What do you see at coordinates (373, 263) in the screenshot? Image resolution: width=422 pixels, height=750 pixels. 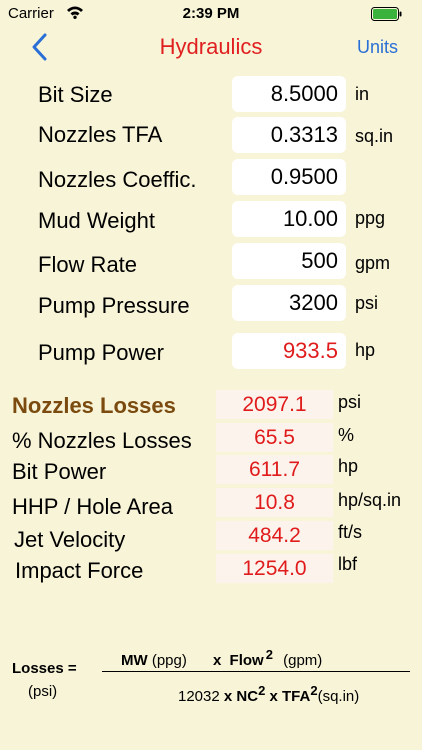 I see `flow-rate-unit: gpm` at bounding box center [373, 263].